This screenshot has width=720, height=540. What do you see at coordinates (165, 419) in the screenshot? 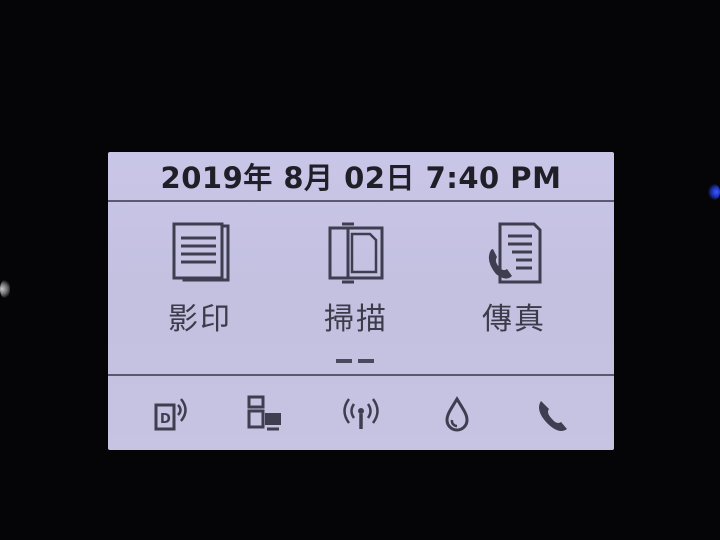
I see `svg-text: D` at bounding box center [165, 419].